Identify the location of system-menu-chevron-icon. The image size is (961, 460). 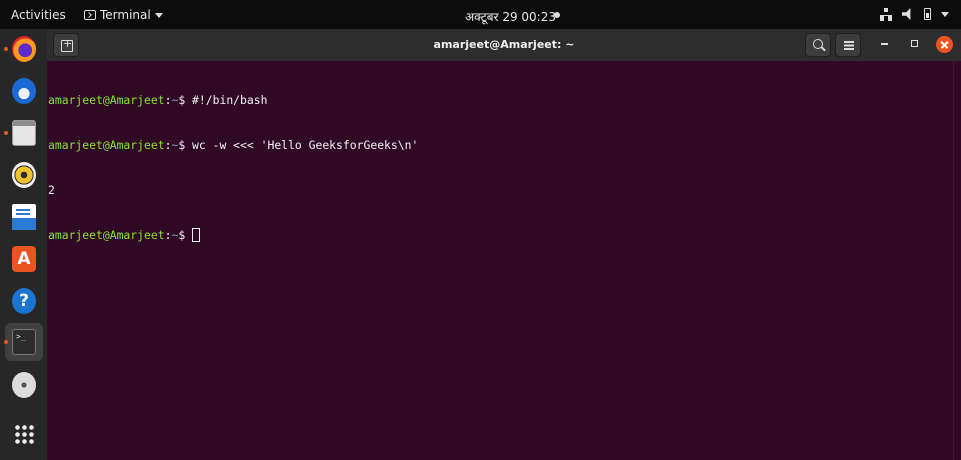
(945, 14).